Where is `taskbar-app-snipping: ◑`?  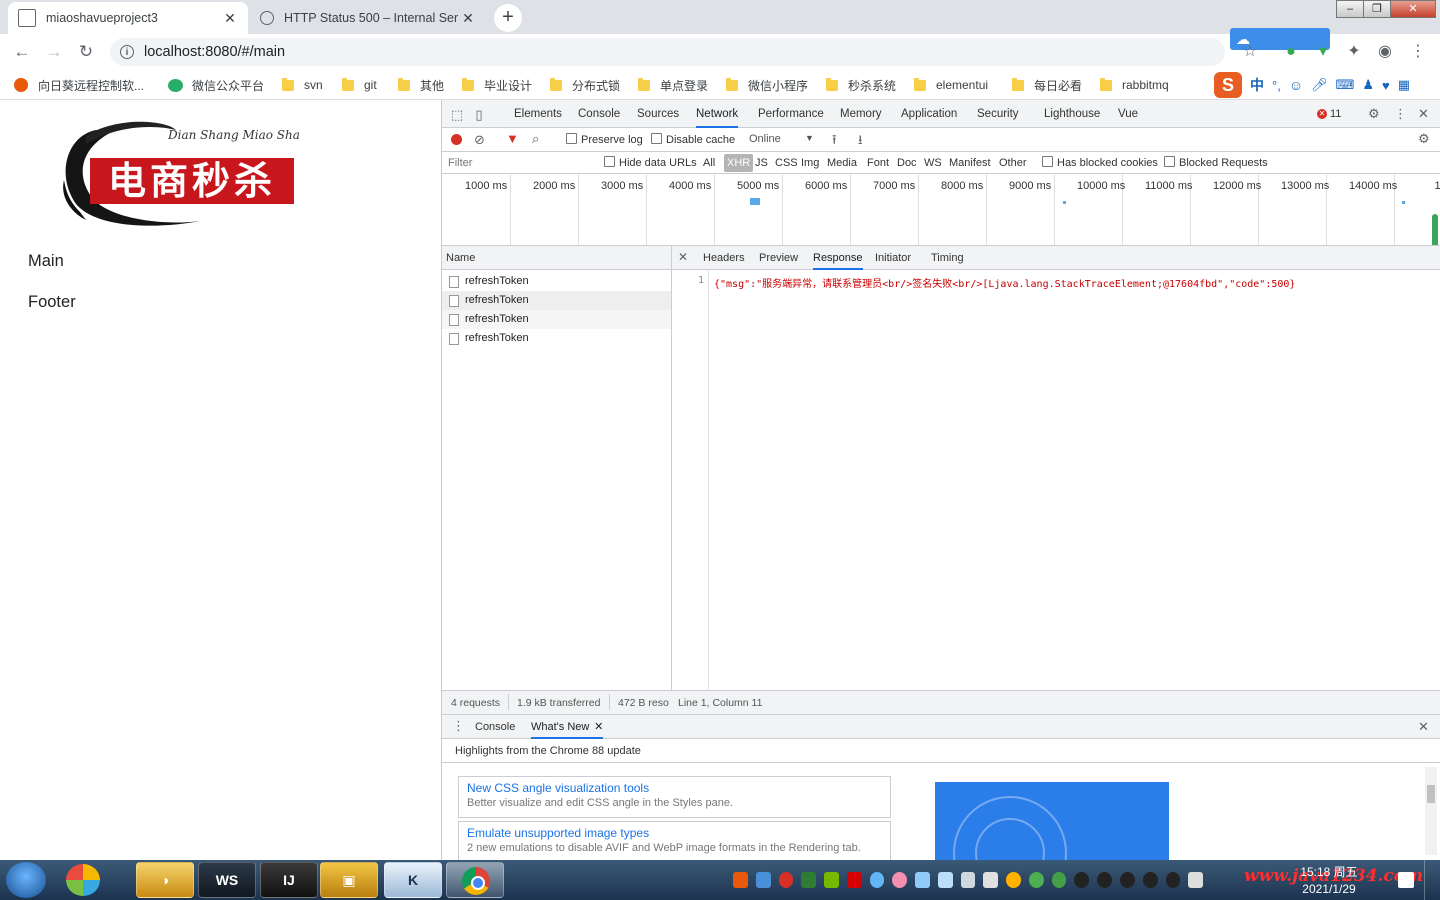
taskbar-app-snipping: ◑ is located at coordinates (165, 880).